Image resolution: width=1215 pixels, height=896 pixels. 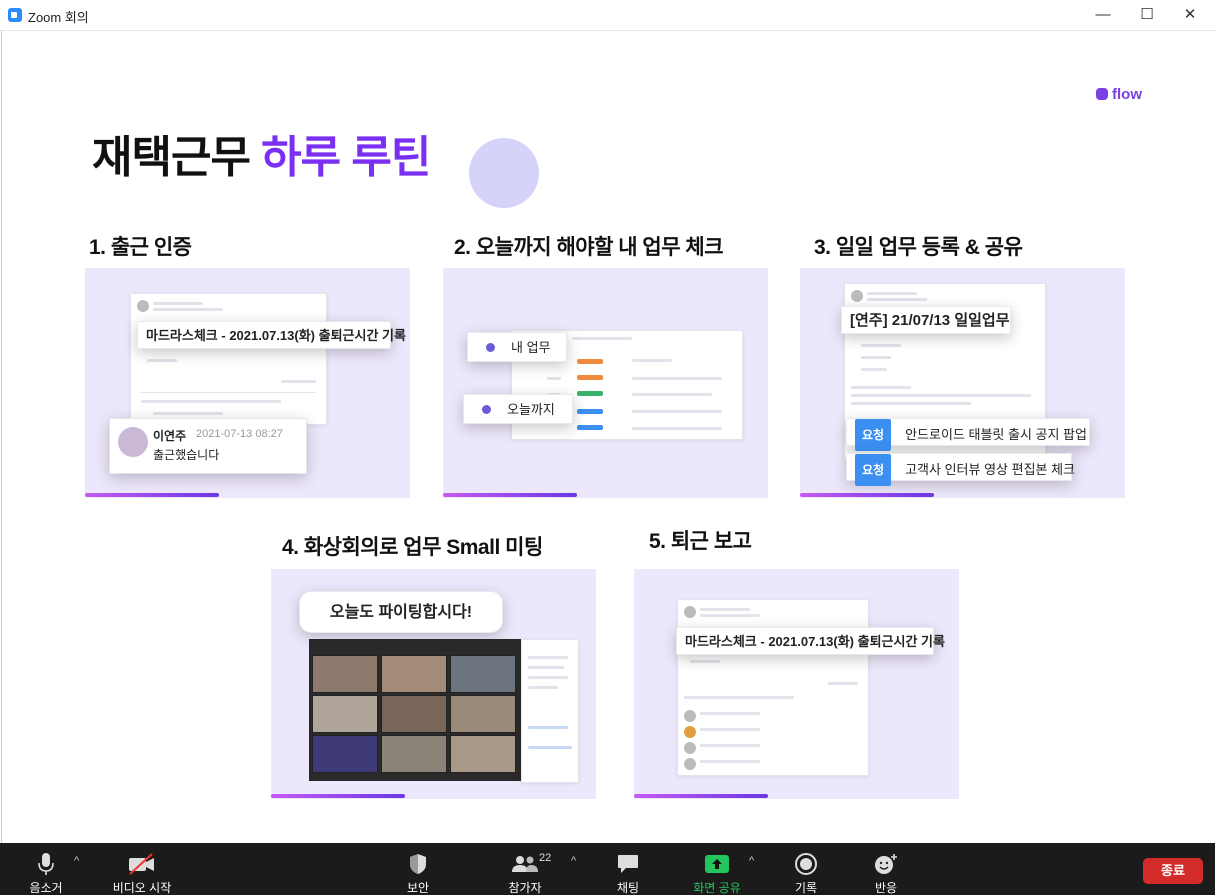 I want to click on chat-button: 채팅, so click(x=628, y=869).